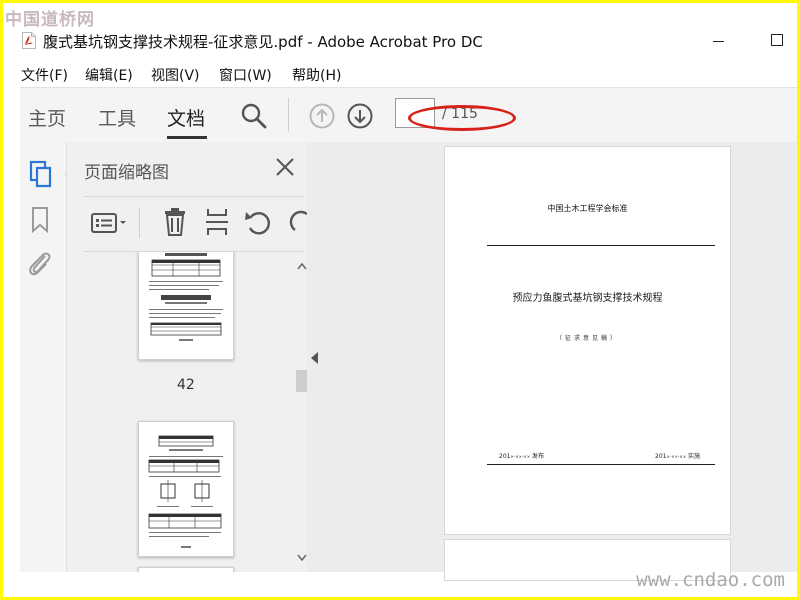  I want to click on arrow-up-circle-icon, so click(322, 116).